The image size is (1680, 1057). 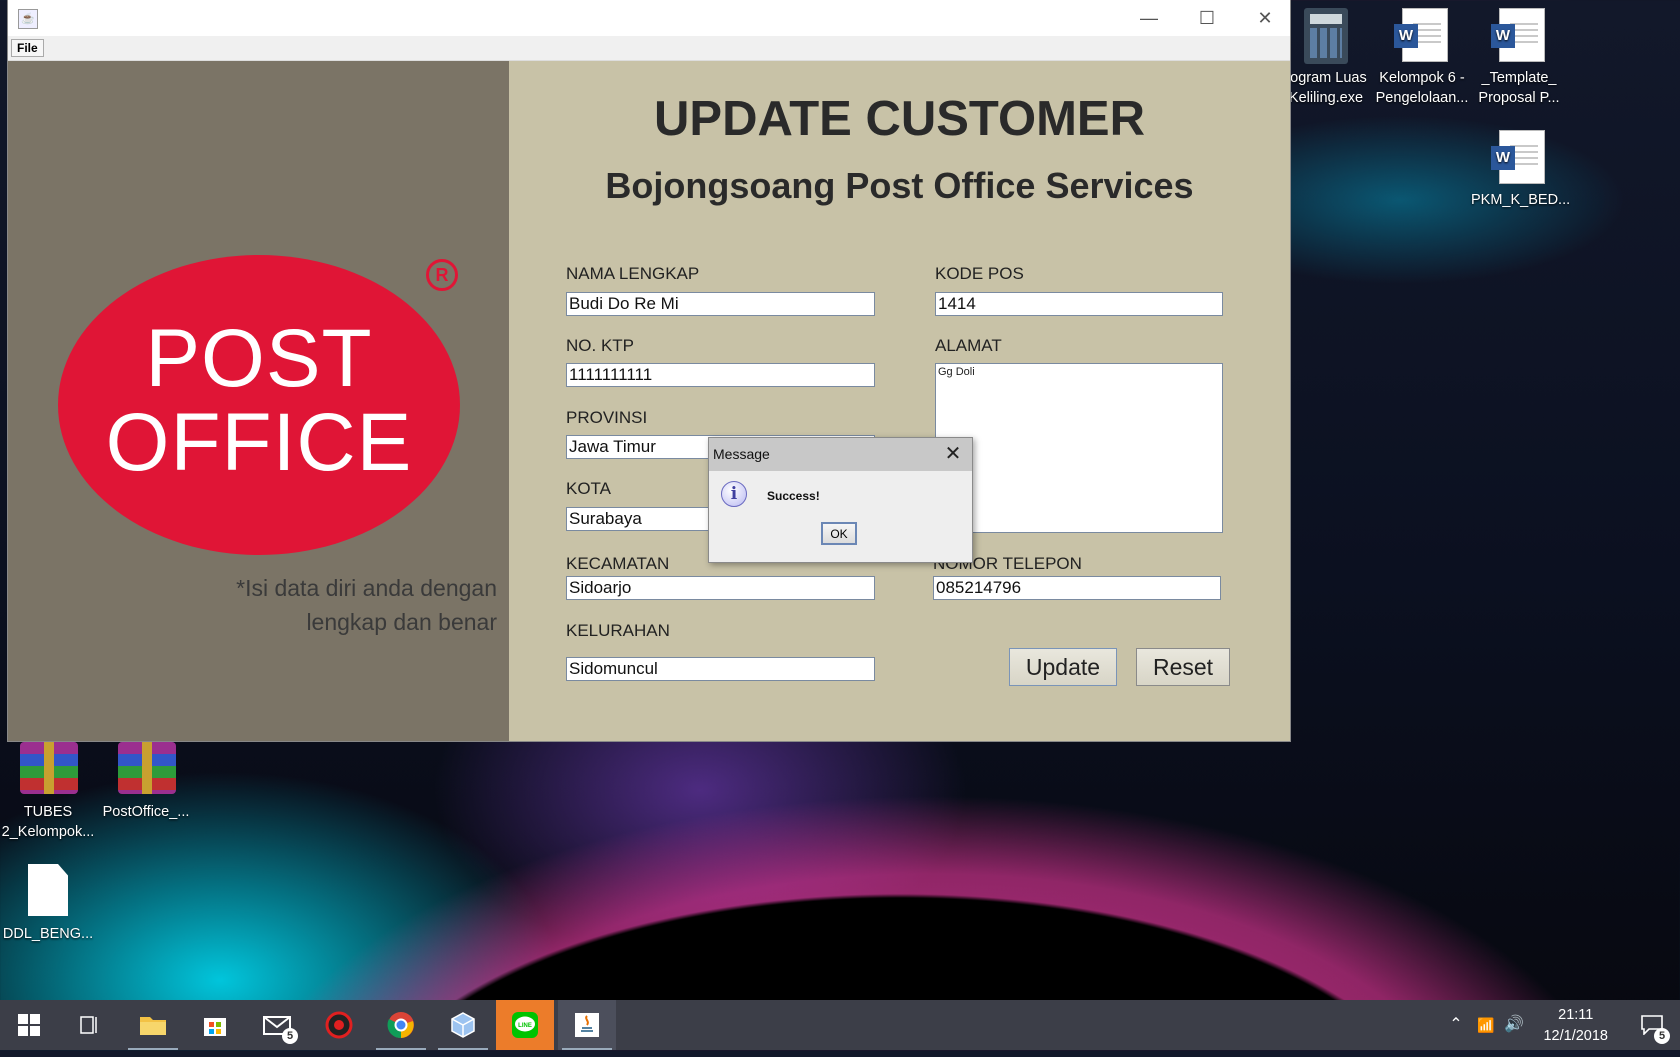 What do you see at coordinates (741, 454) in the screenshot?
I see `dialog-title: Message` at bounding box center [741, 454].